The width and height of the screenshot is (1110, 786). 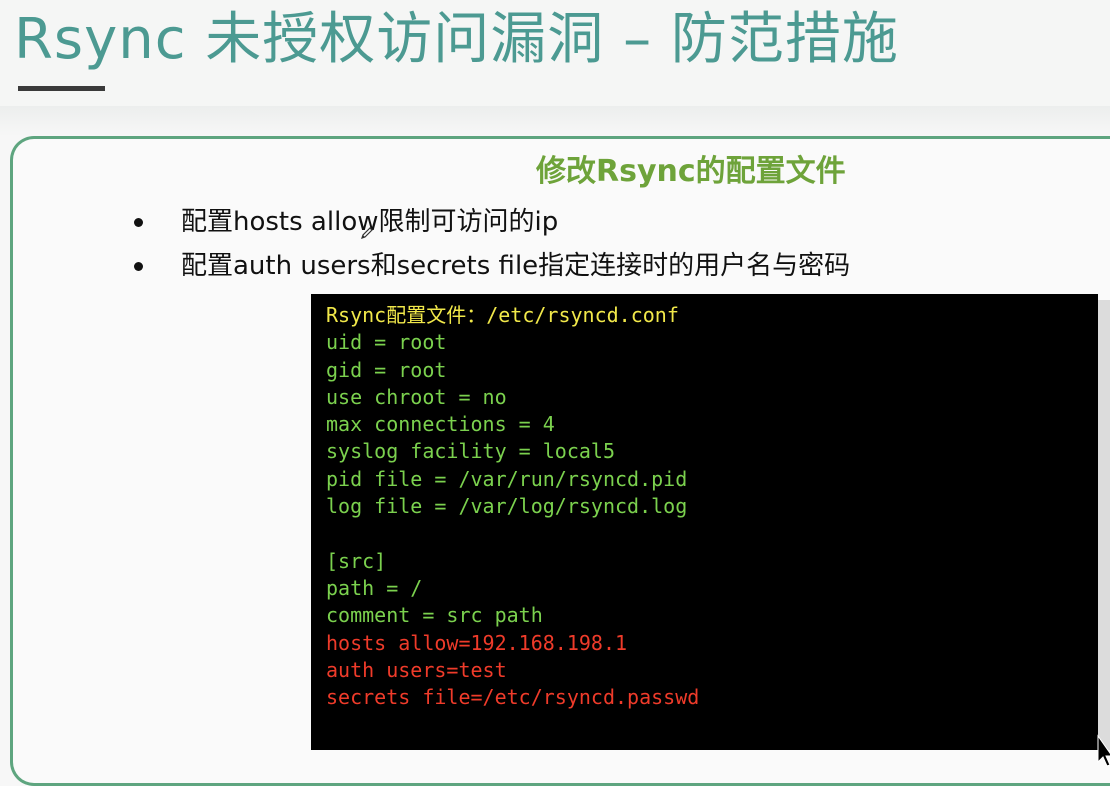 I want to click on page-title: Rsync 未授权访问漏洞 – 防范措施, so click(x=456, y=39).